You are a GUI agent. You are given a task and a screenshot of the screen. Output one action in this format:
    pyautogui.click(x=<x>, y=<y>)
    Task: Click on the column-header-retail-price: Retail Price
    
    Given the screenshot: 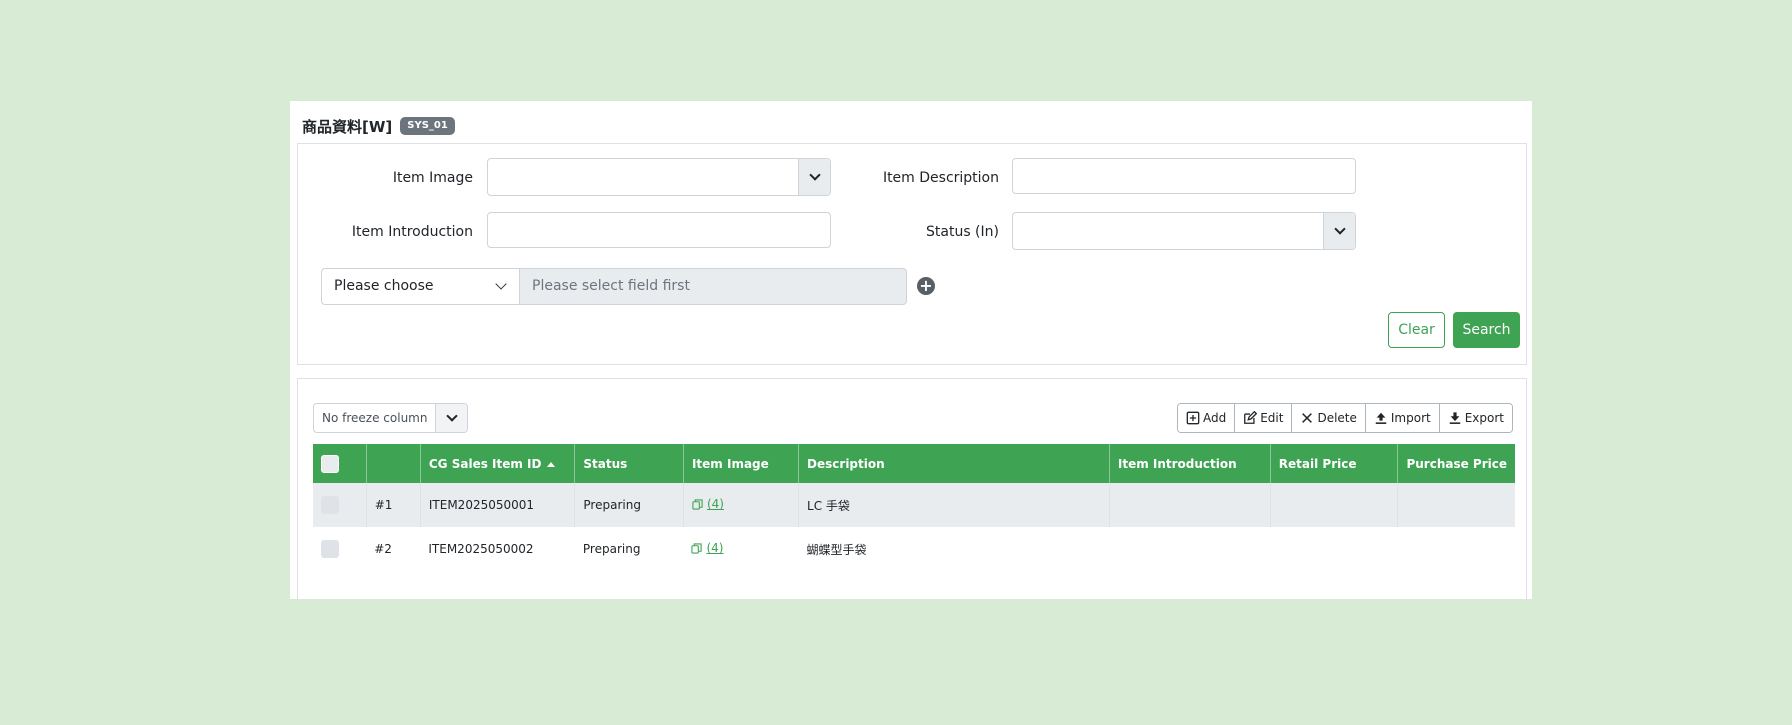 What is the action you would take?
    pyautogui.click(x=1334, y=463)
    